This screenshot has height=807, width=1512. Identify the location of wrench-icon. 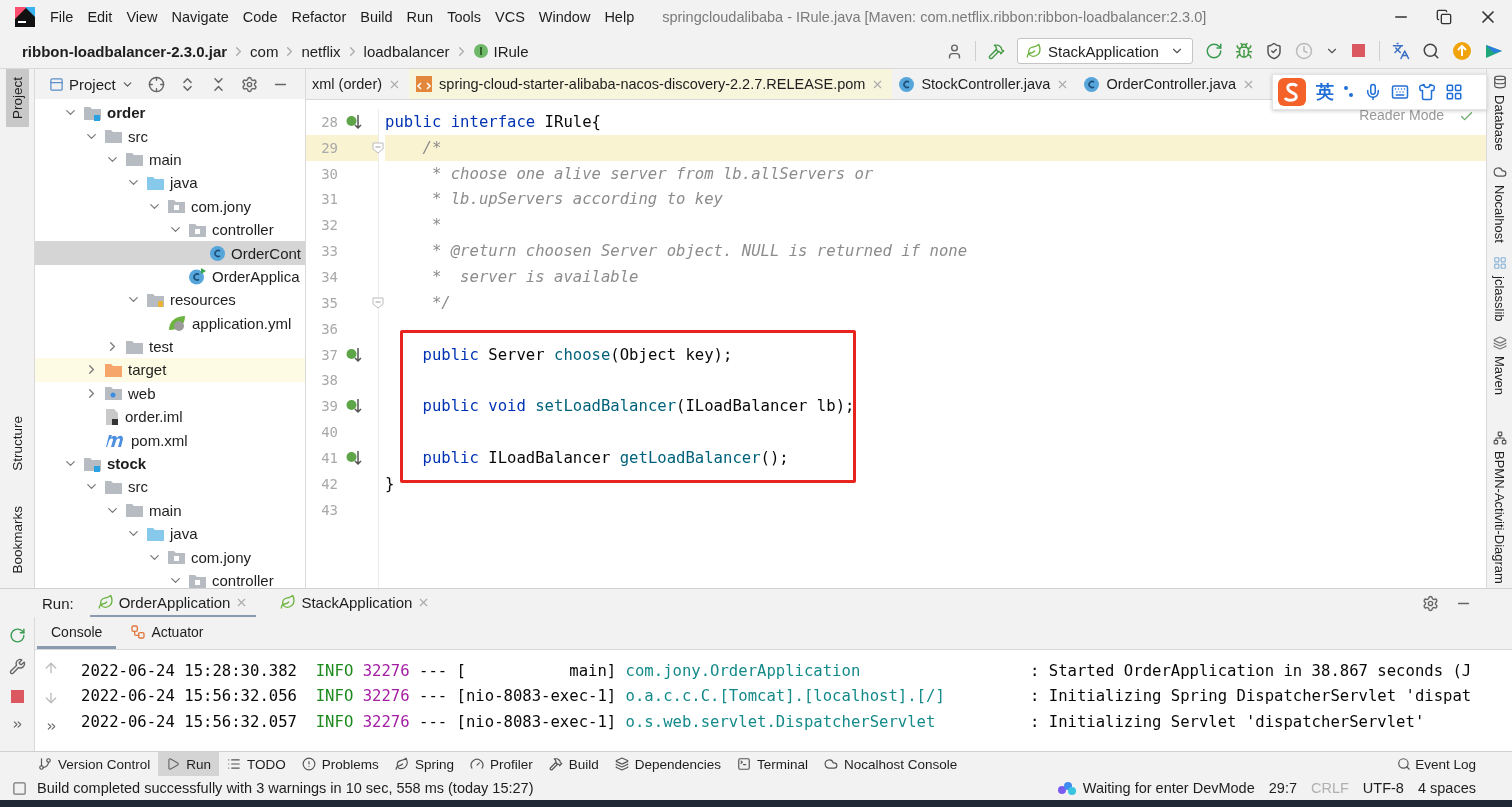
(17, 666).